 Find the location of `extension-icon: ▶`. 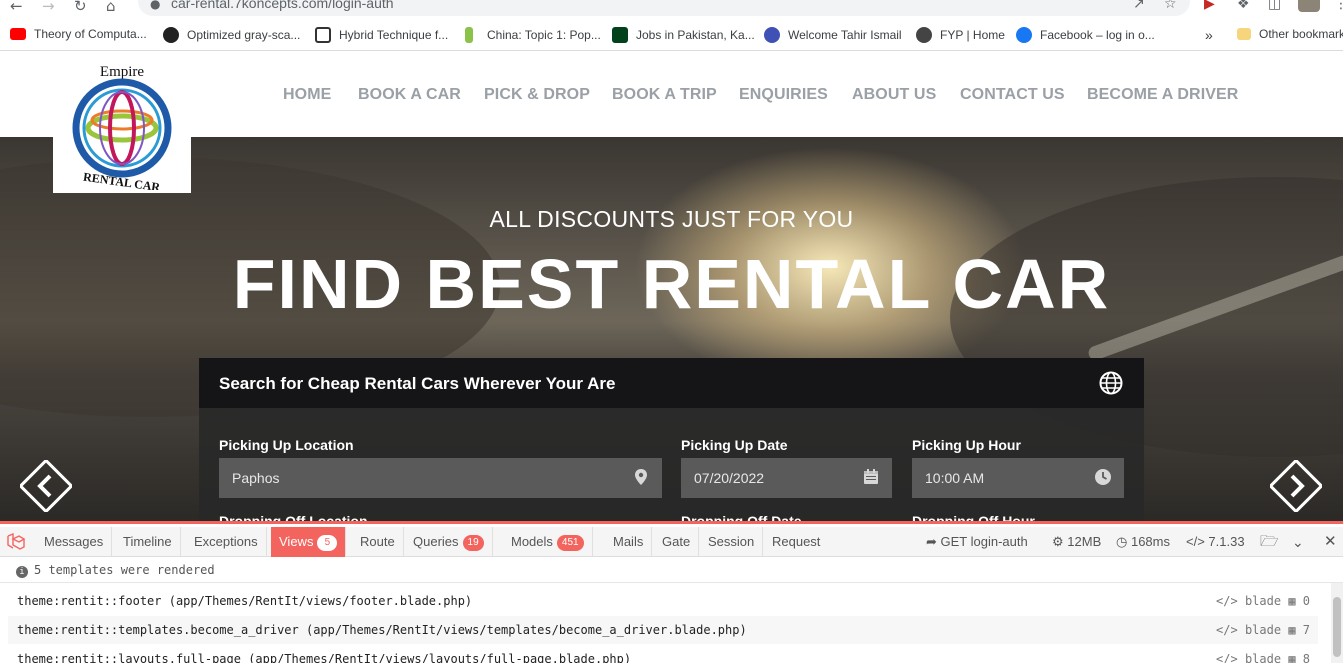

extension-icon: ▶ is located at coordinates (1209, 6).